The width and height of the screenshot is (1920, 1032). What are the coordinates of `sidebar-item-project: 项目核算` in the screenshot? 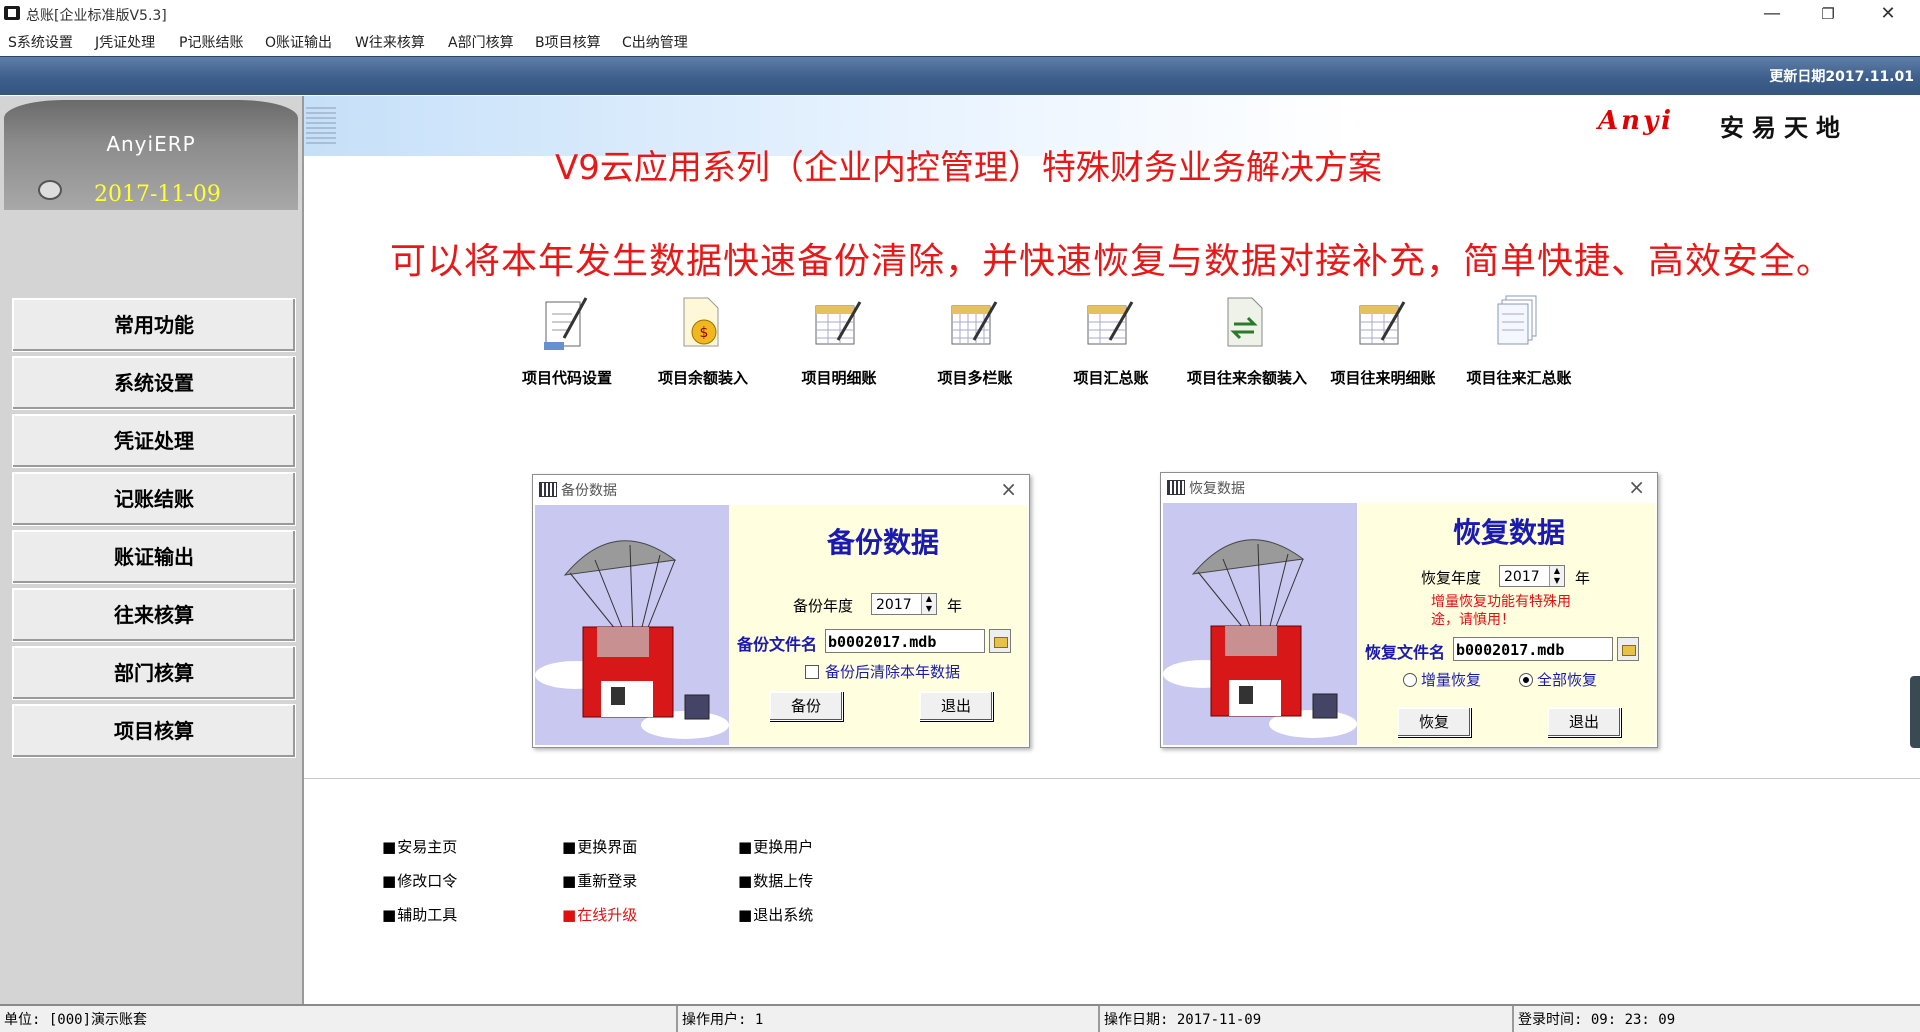 It's located at (154, 731).